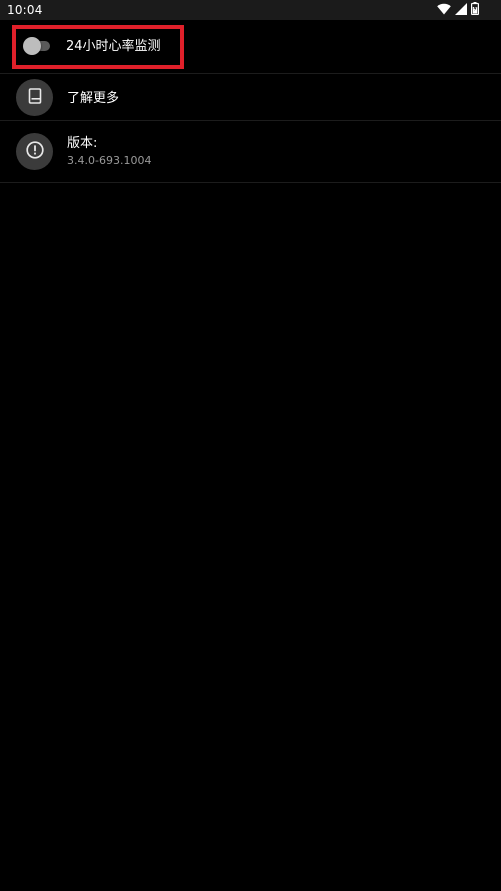  What do you see at coordinates (475, 10) in the screenshot?
I see `battery-icon` at bounding box center [475, 10].